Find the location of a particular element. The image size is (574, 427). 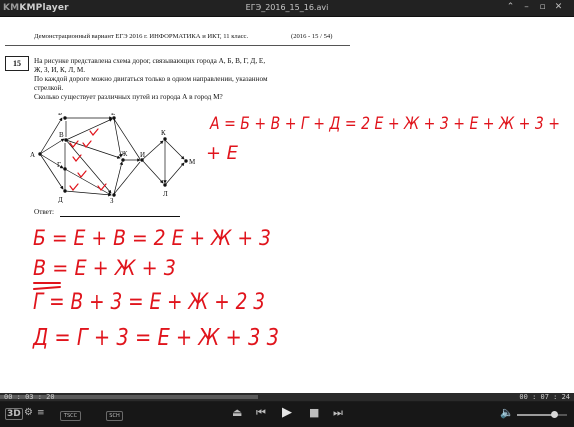

maximize-button: ▫ is located at coordinates (542, 7).